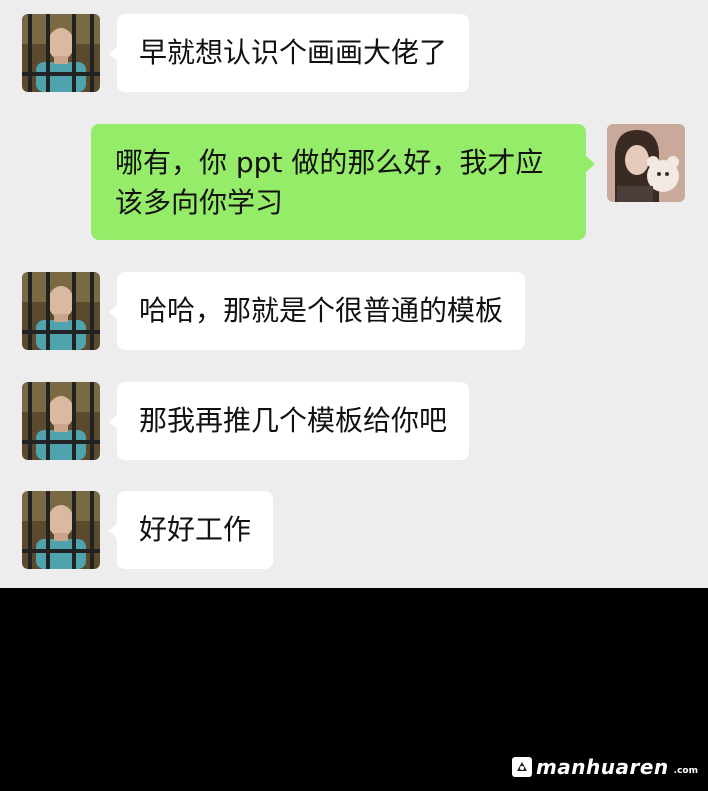  I want to click on girl-with-bear-avatar, so click(646, 163).